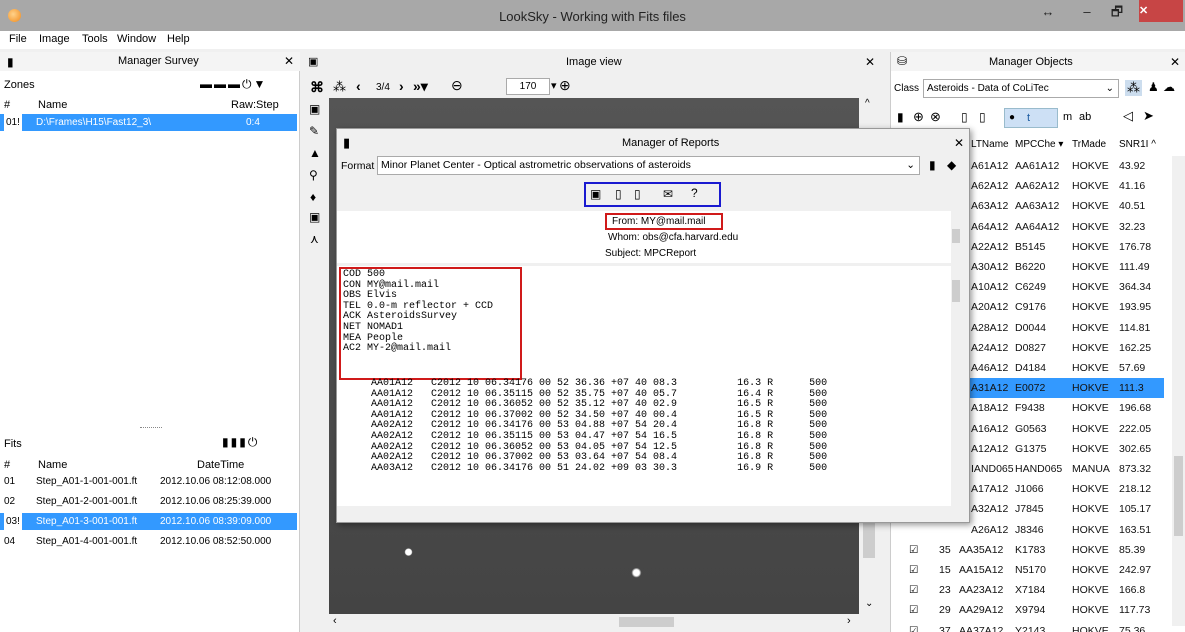 This screenshot has width=1185, height=632. What do you see at coordinates (314, 217) in the screenshot?
I see `frame-icon: ▣` at bounding box center [314, 217].